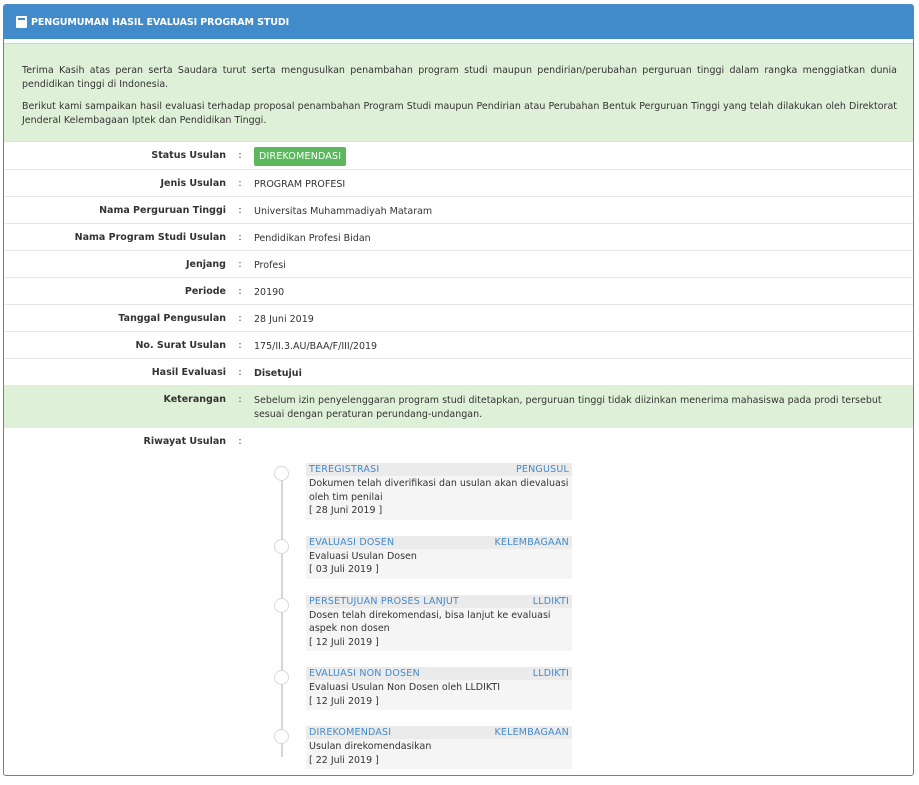  I want to click on timeline-date: [ 22 Juli 2019 ], so click(344, 760).